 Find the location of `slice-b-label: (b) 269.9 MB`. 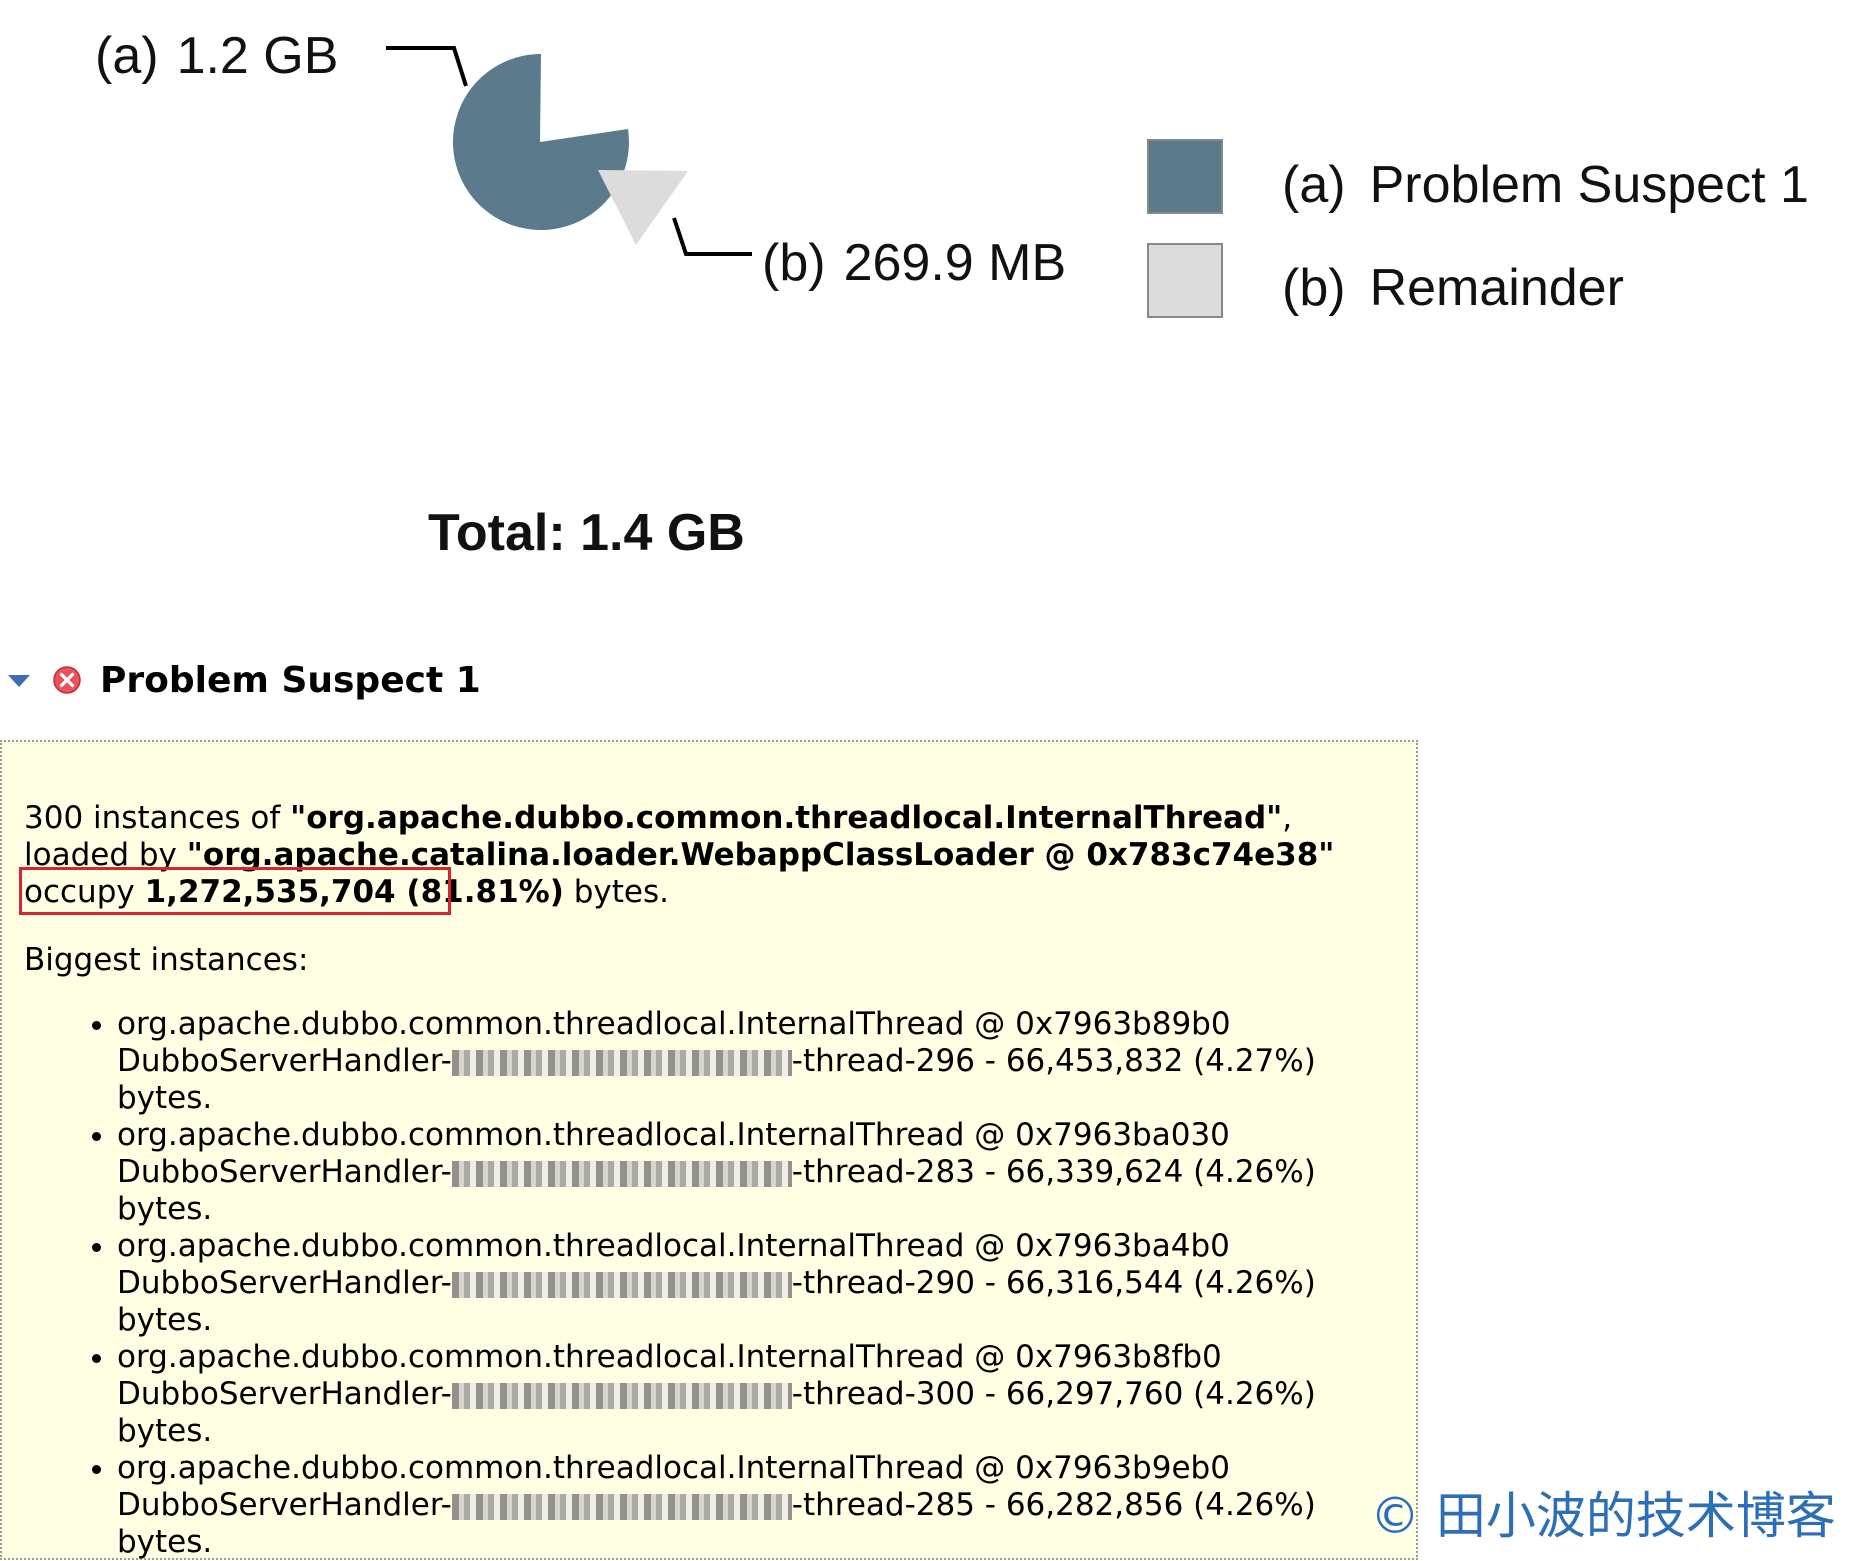

slice-b-label: (b) 269.9 MB is located at coordinates (914, 263).